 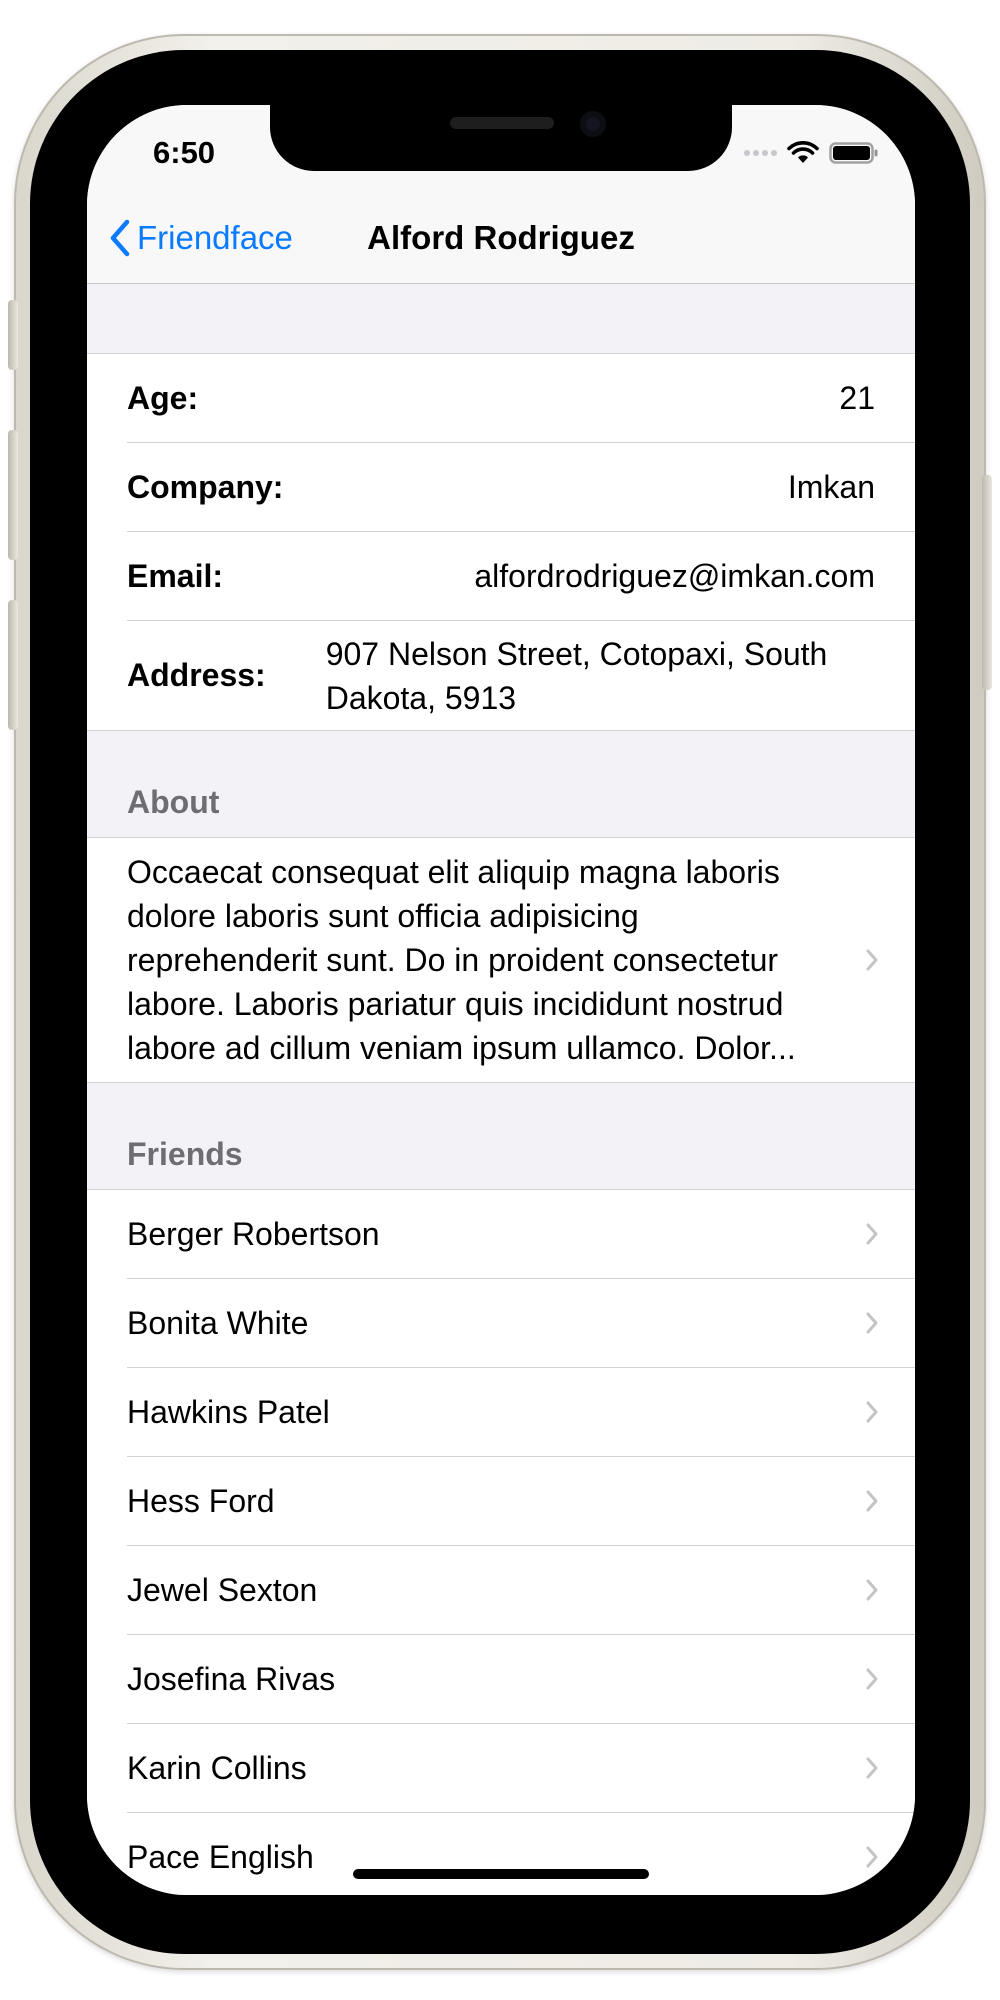 What do you see at coordinates (220, 1856) in the screenshot?
I see `friend-name: Pace English` at bounding box center [220, 1856].